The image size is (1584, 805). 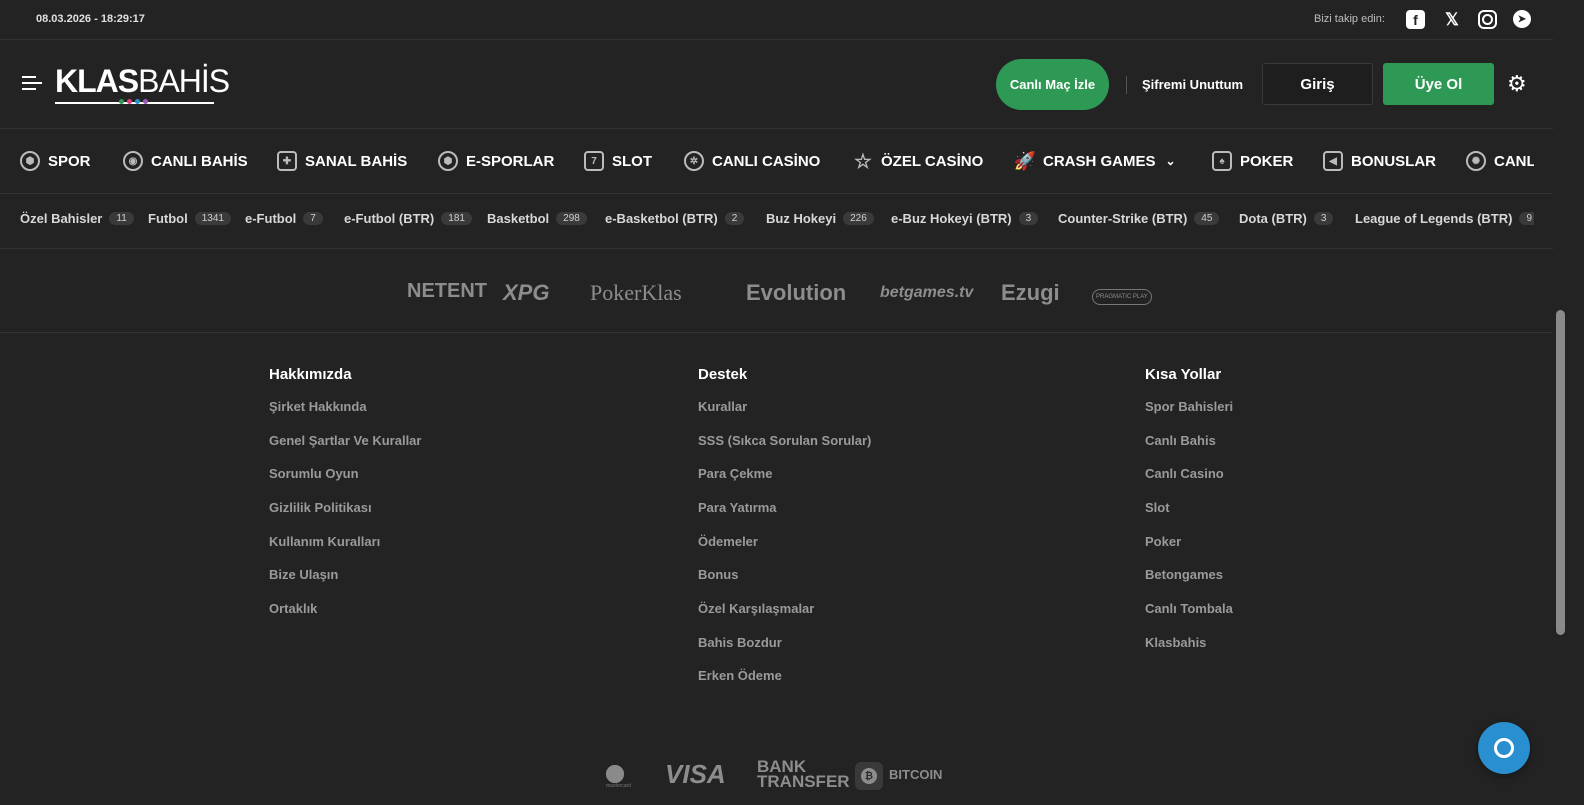 I want to click on footer-link: Gizlilik Politikası, so click(x=320, y=507).